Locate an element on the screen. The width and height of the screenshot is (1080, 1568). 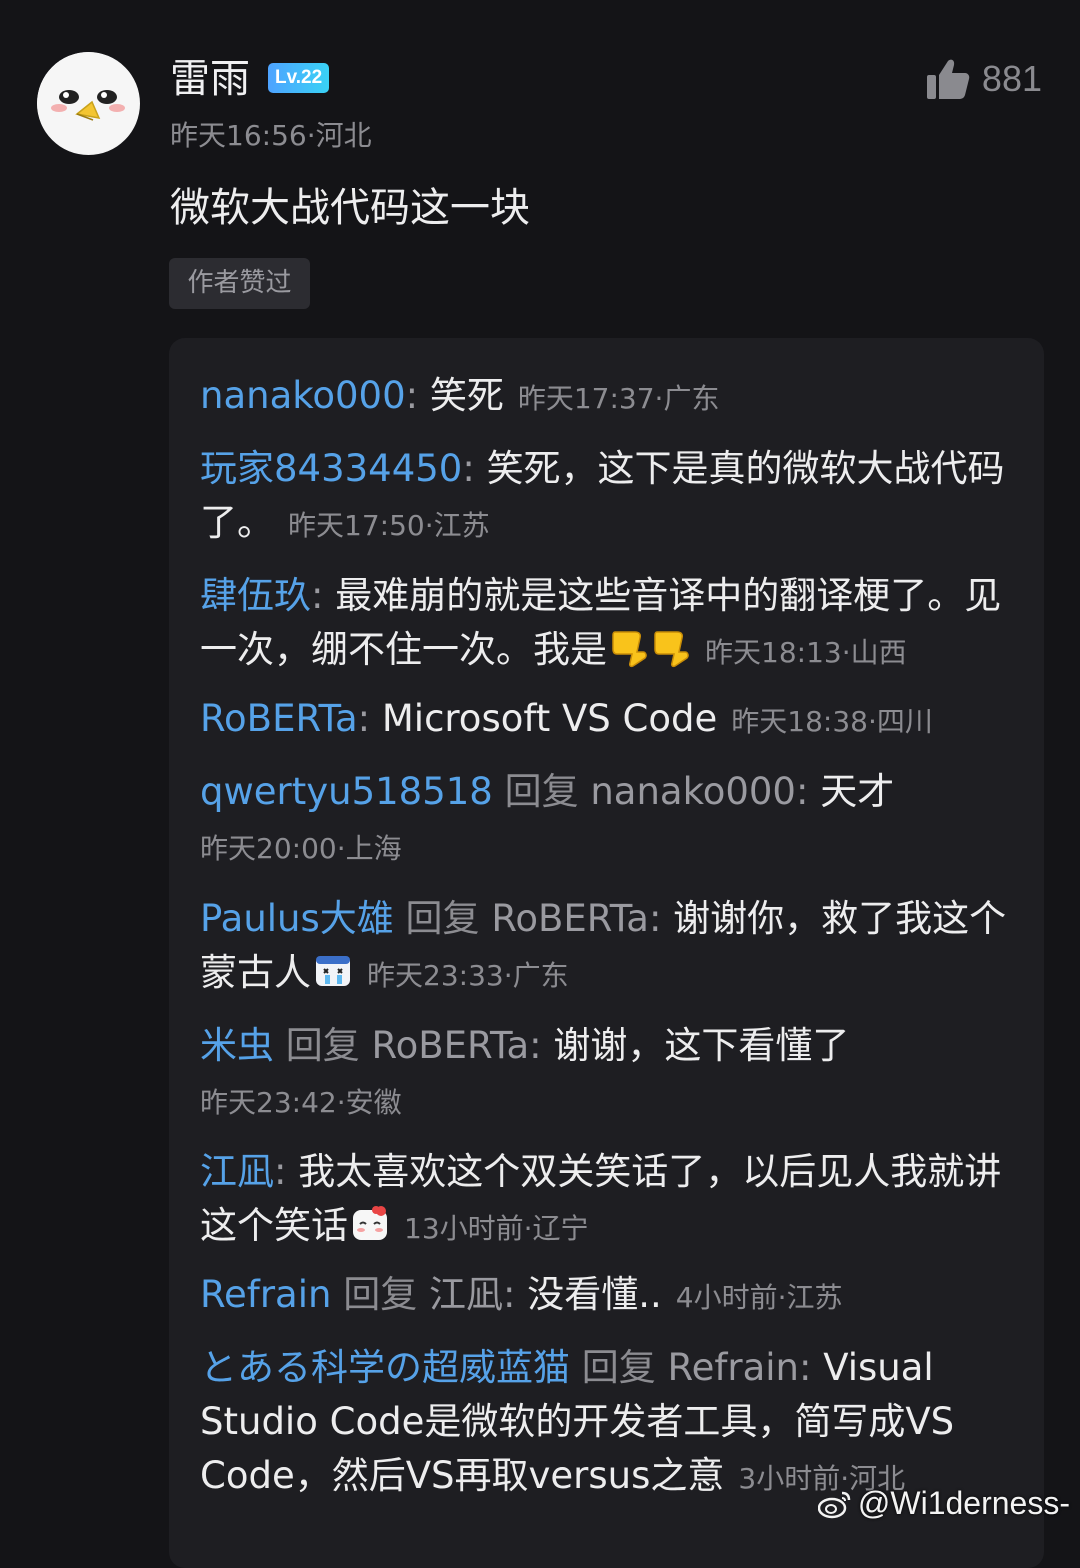
reply-time: 昨天18:13·山西 is located at coordinates (806, 652).